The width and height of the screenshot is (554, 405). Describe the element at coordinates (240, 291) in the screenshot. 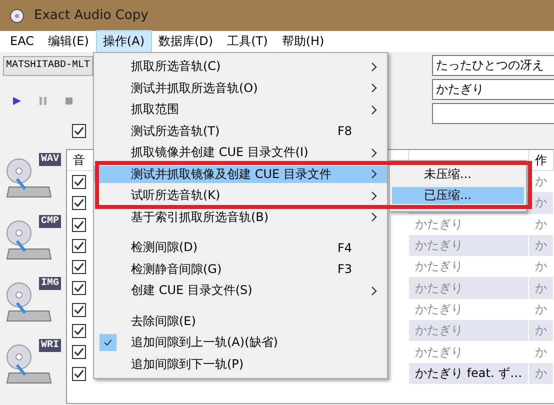

I see `menu-item: 创建 CUE 目录文件(S)` at that location.